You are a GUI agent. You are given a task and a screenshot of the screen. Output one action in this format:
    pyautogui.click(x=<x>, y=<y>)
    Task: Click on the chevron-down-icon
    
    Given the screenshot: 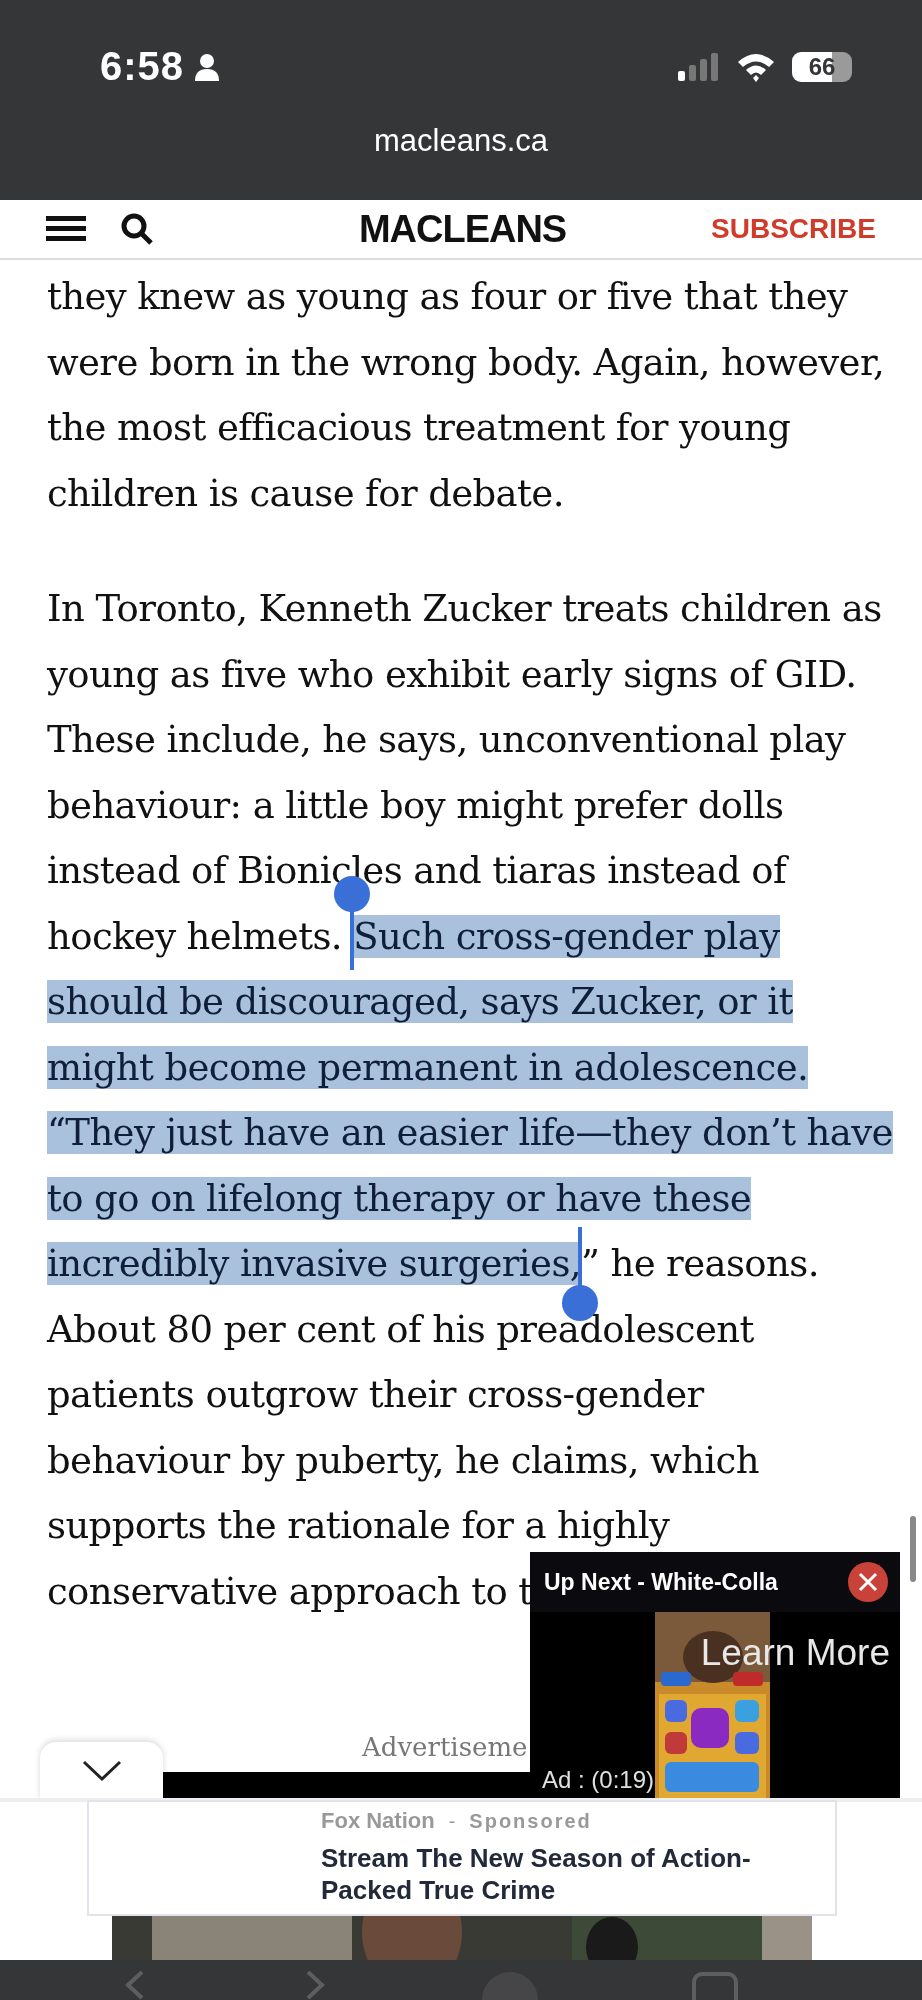 What is the action you would take?
    pyautogui.click(x=101, y=1771)
    